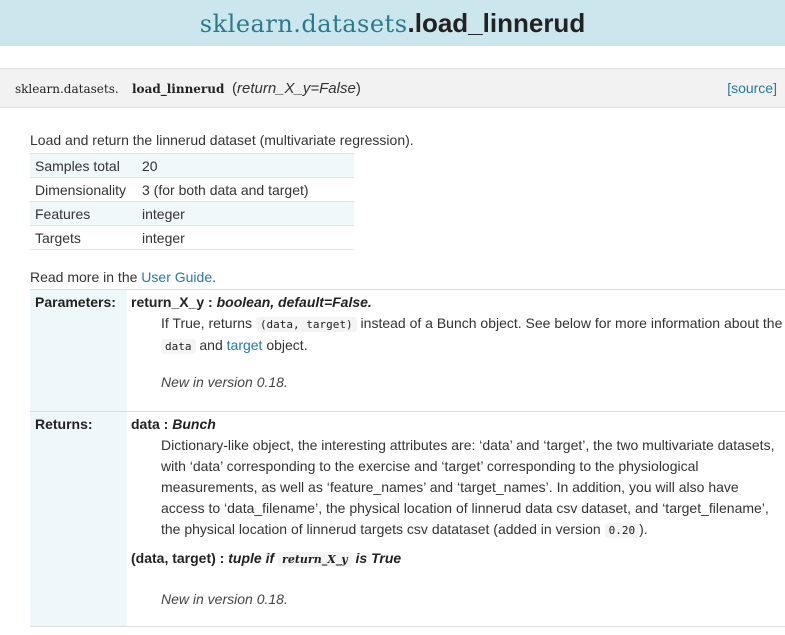 The width and height of the screenshot is (785, 635). Describe the element at coordinates (752, 88) in the screenshot. I see `source-link: [source]` at that location.